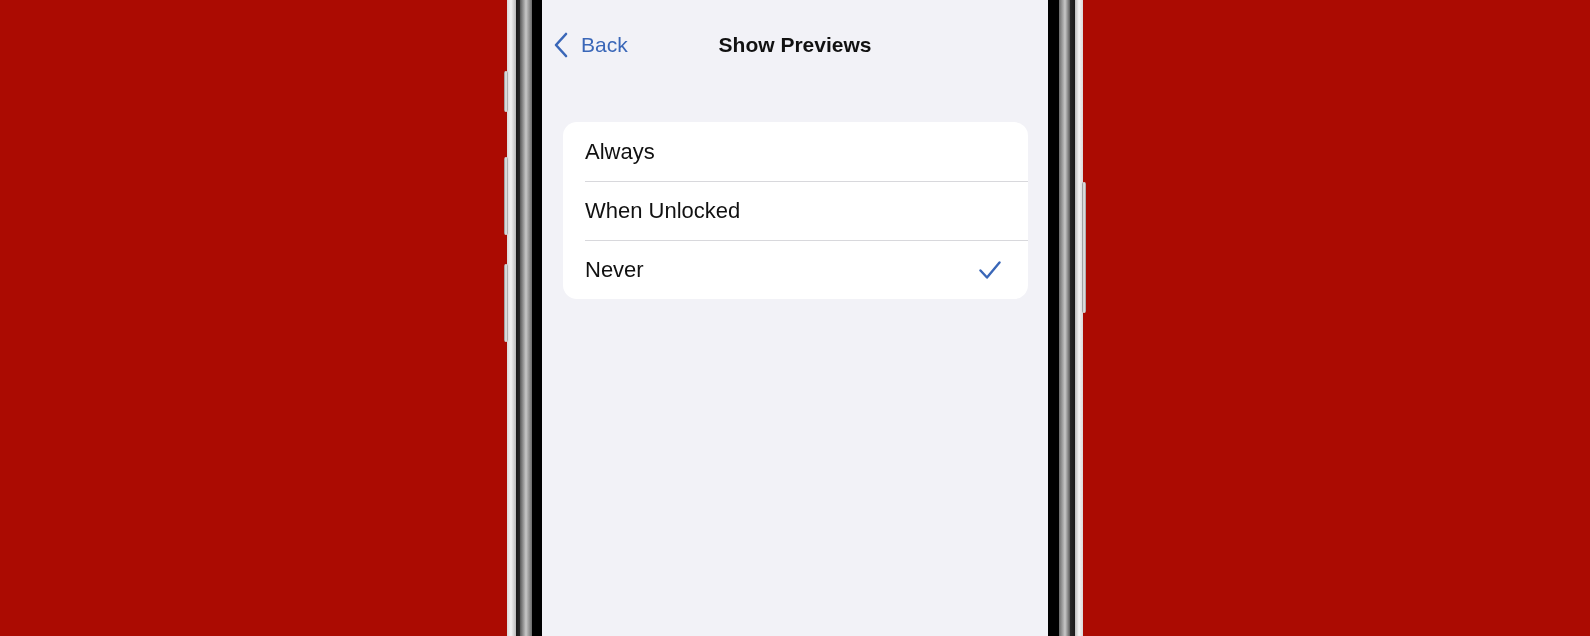 Image resolution: width=1590 pixels, height=636 pixels. I want to click on option-row: Always, so click(795, 151).